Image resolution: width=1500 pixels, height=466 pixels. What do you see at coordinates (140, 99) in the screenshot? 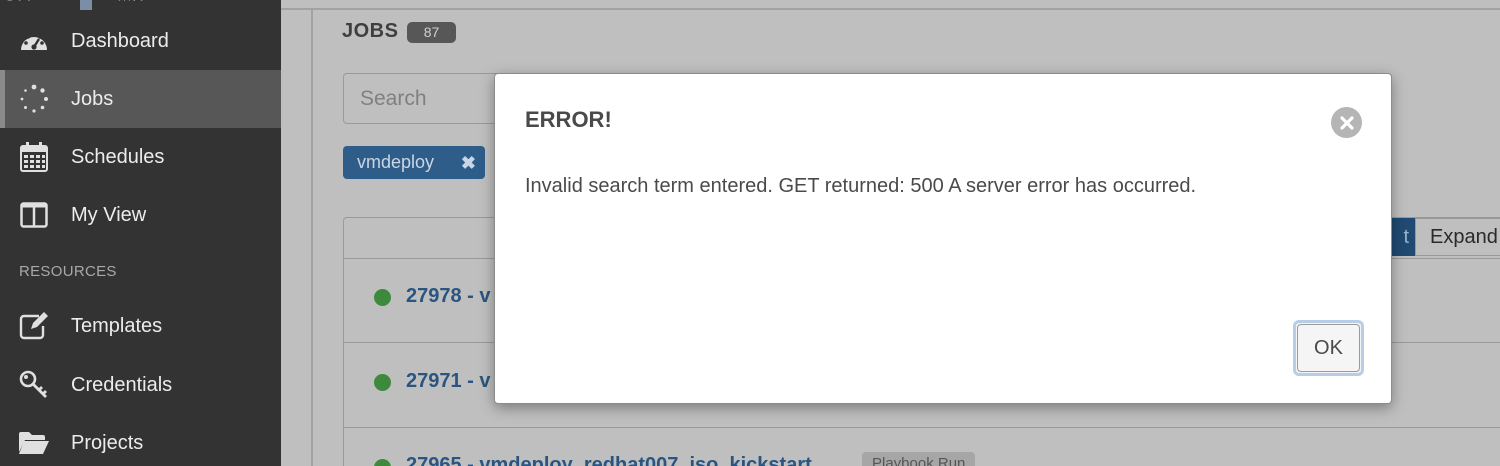
I see `sidebar-item-jobs: Jobs` at bounding box center [140, 99].